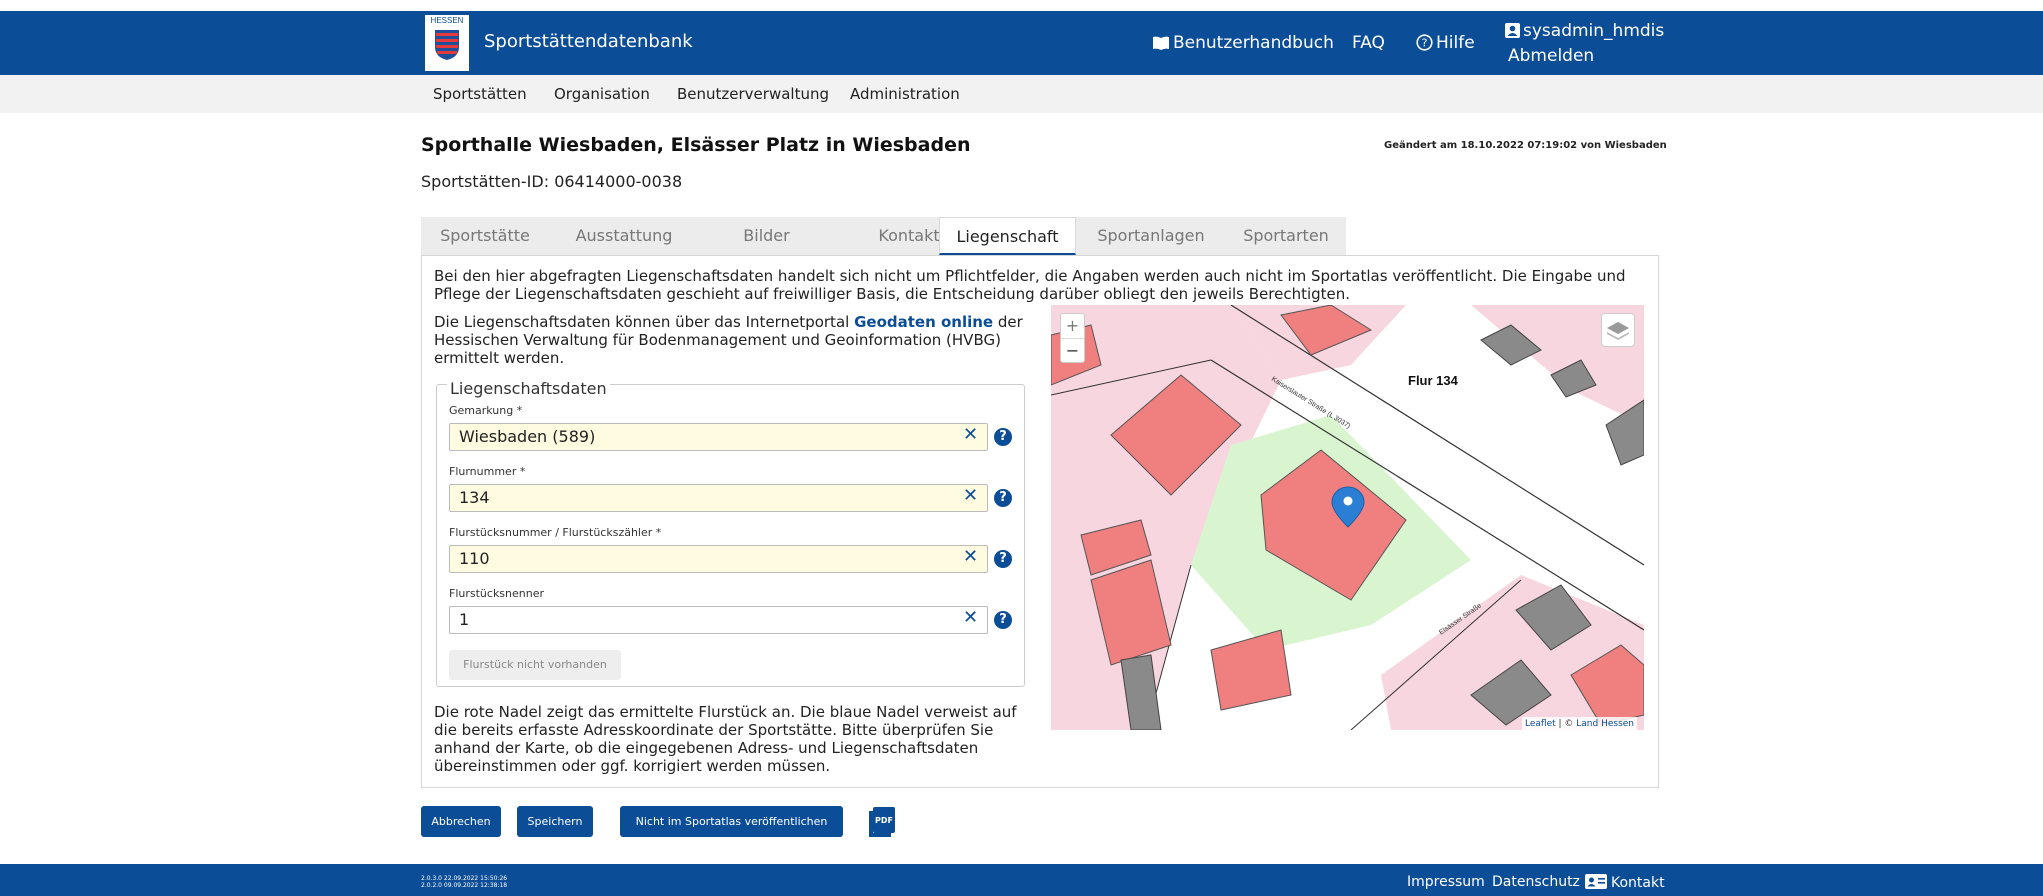 This screenshot has width=2043, height=896. I want to click on flurstuecksnenner-clear-icon: ✕, so click(970, 617).